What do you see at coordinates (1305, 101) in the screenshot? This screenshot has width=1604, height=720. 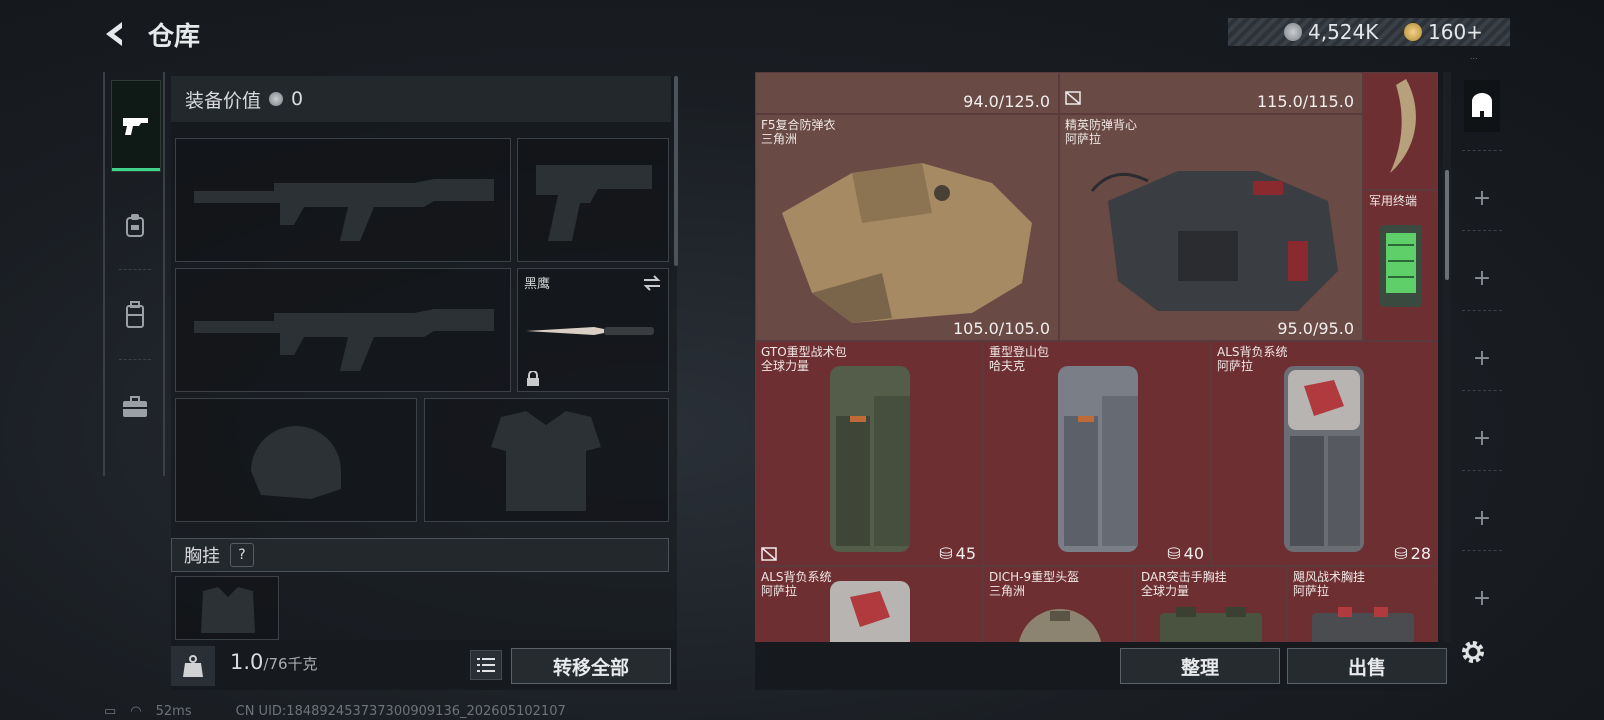 I see `durability: 115.0/115.0` at bounding box center [1305, 101].